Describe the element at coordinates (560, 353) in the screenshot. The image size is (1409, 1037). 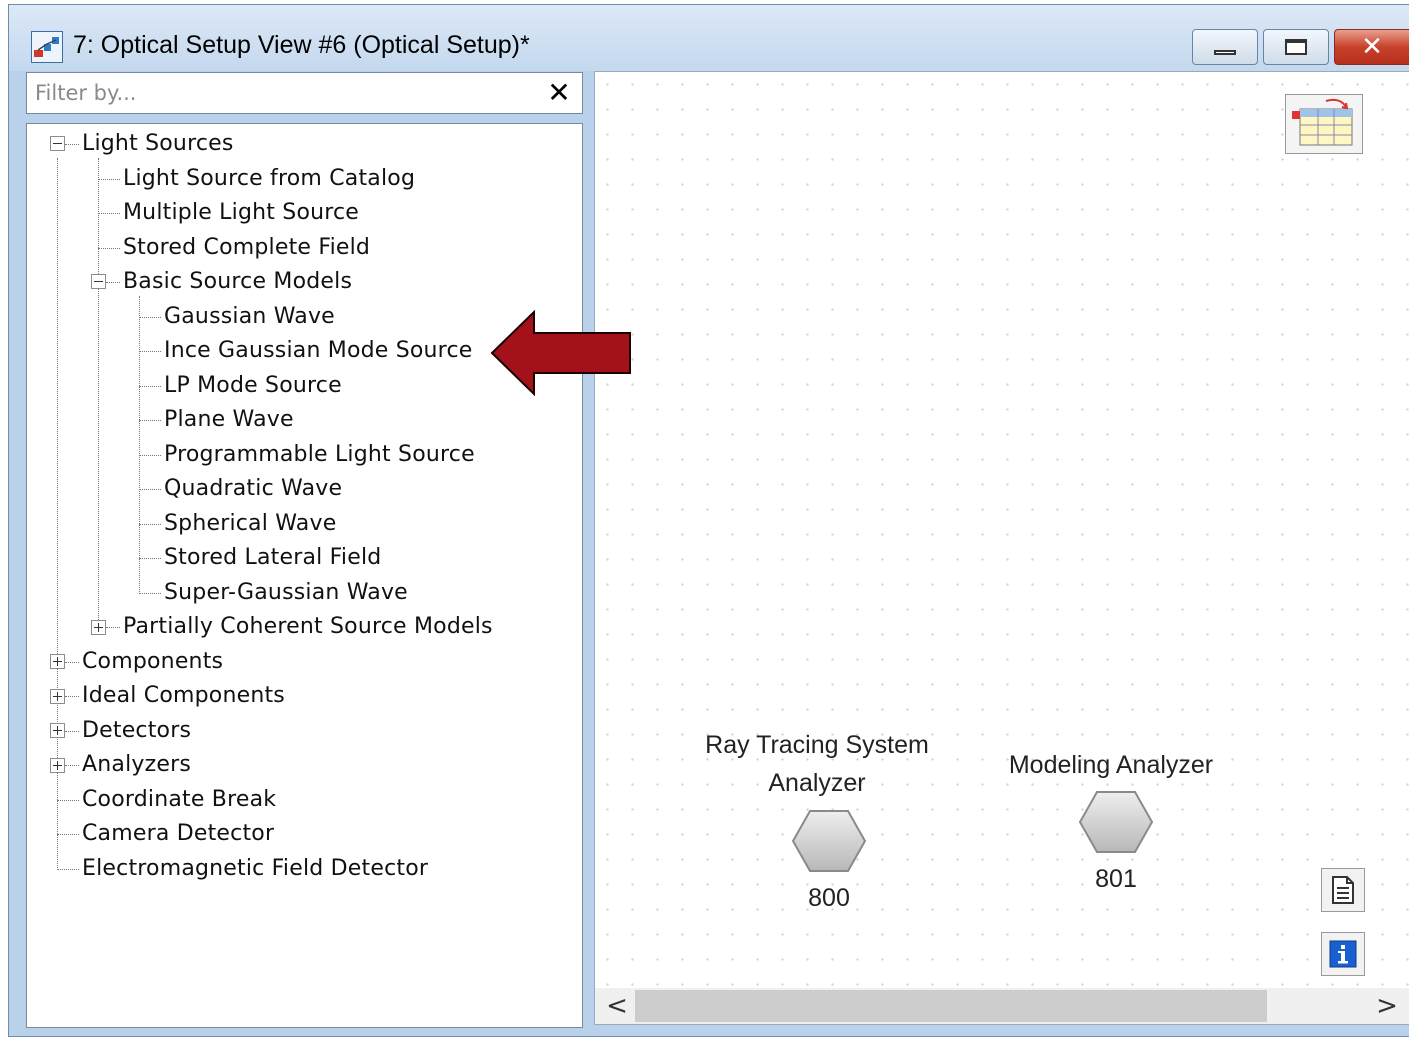
I see `red-arrow-icon` at that location.